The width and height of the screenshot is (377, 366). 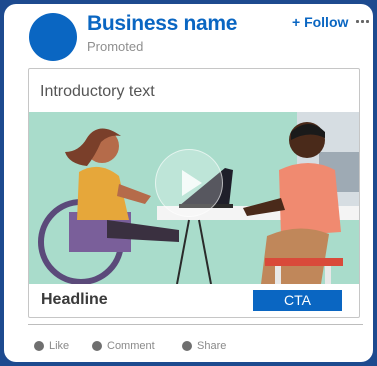 What do you see at coordinates (195, 324) in the screenshot?
I see `divider` at bounding box center [195, 324].